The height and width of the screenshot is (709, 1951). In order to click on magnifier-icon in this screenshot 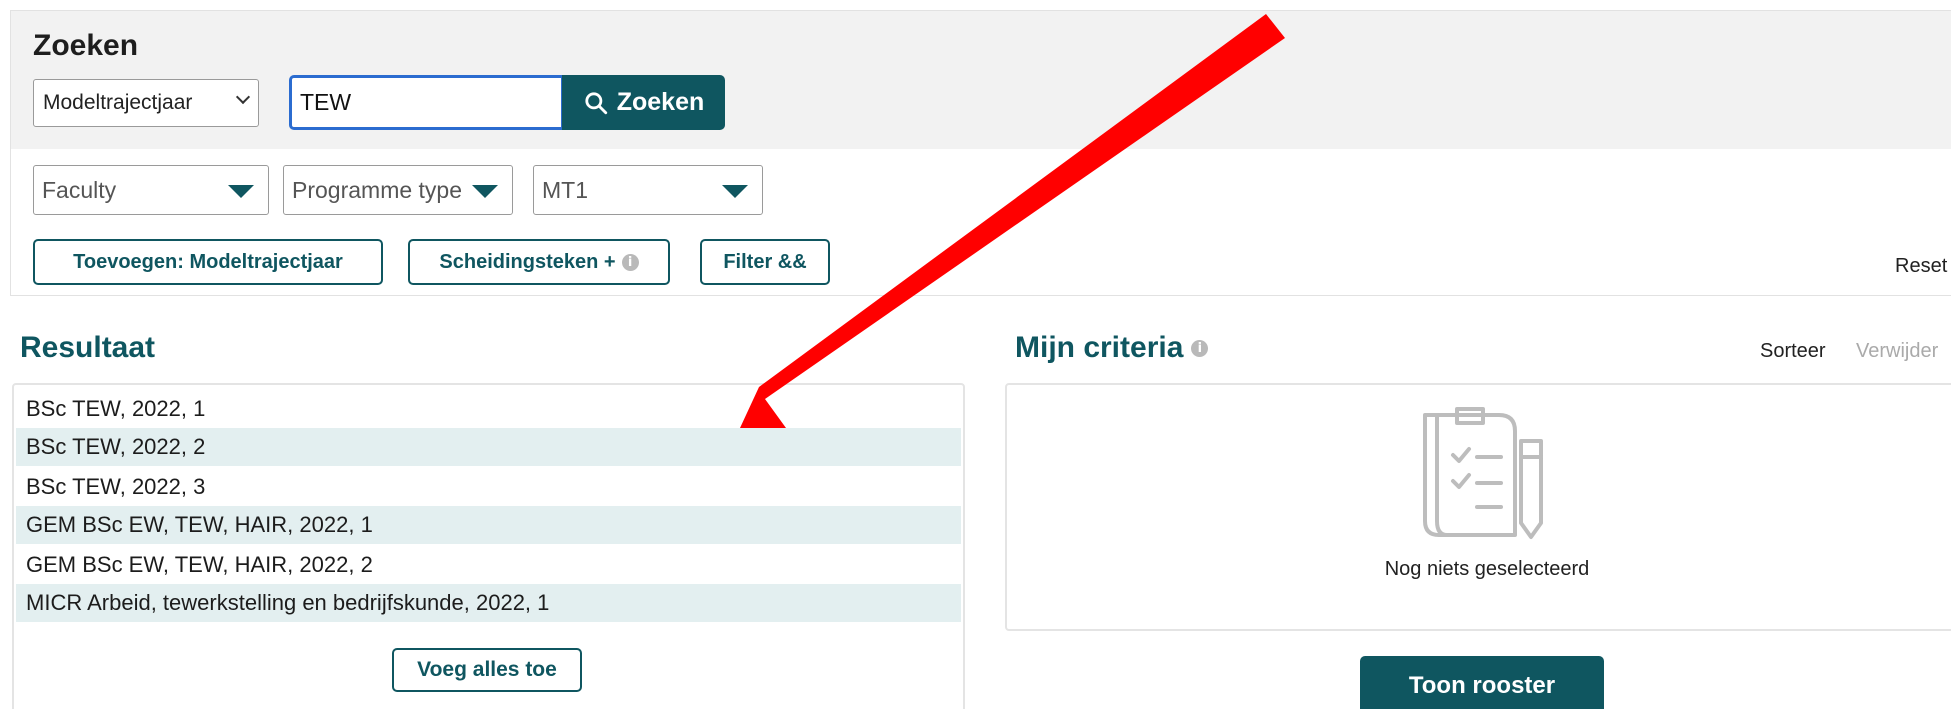, I will do `click(596, 102)`.